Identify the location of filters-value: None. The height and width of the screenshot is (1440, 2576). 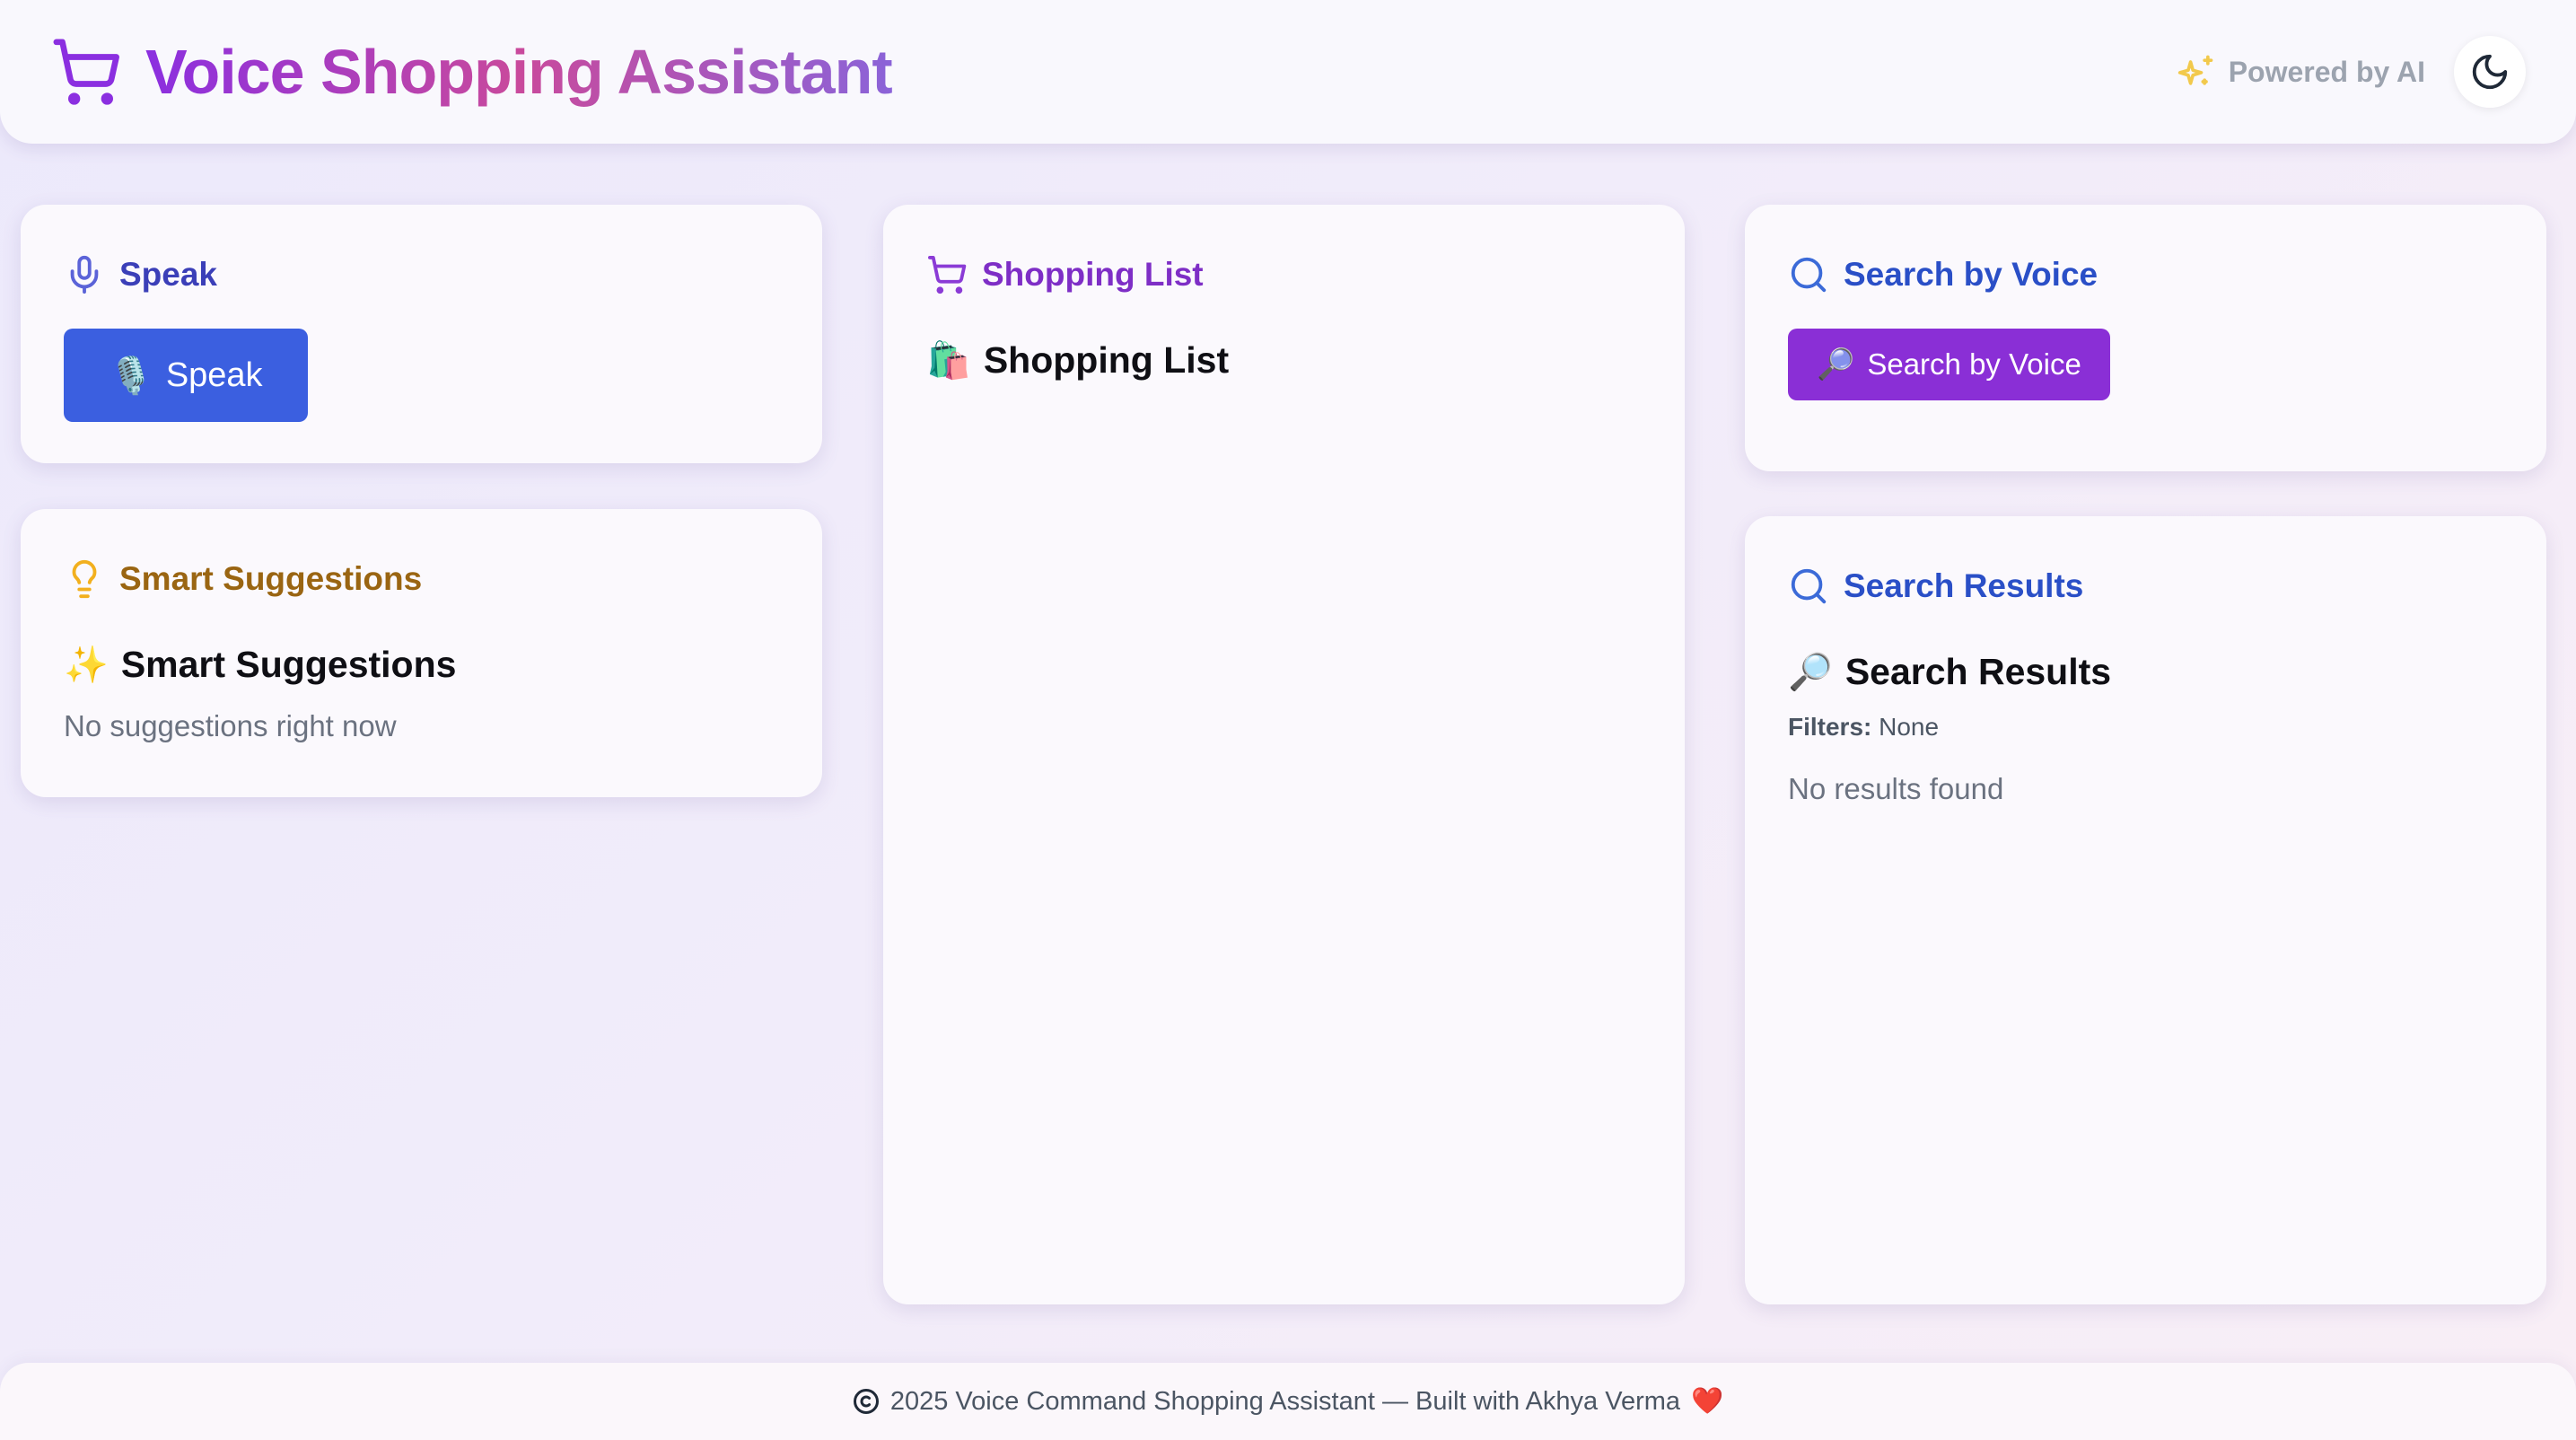
(1909, 727).